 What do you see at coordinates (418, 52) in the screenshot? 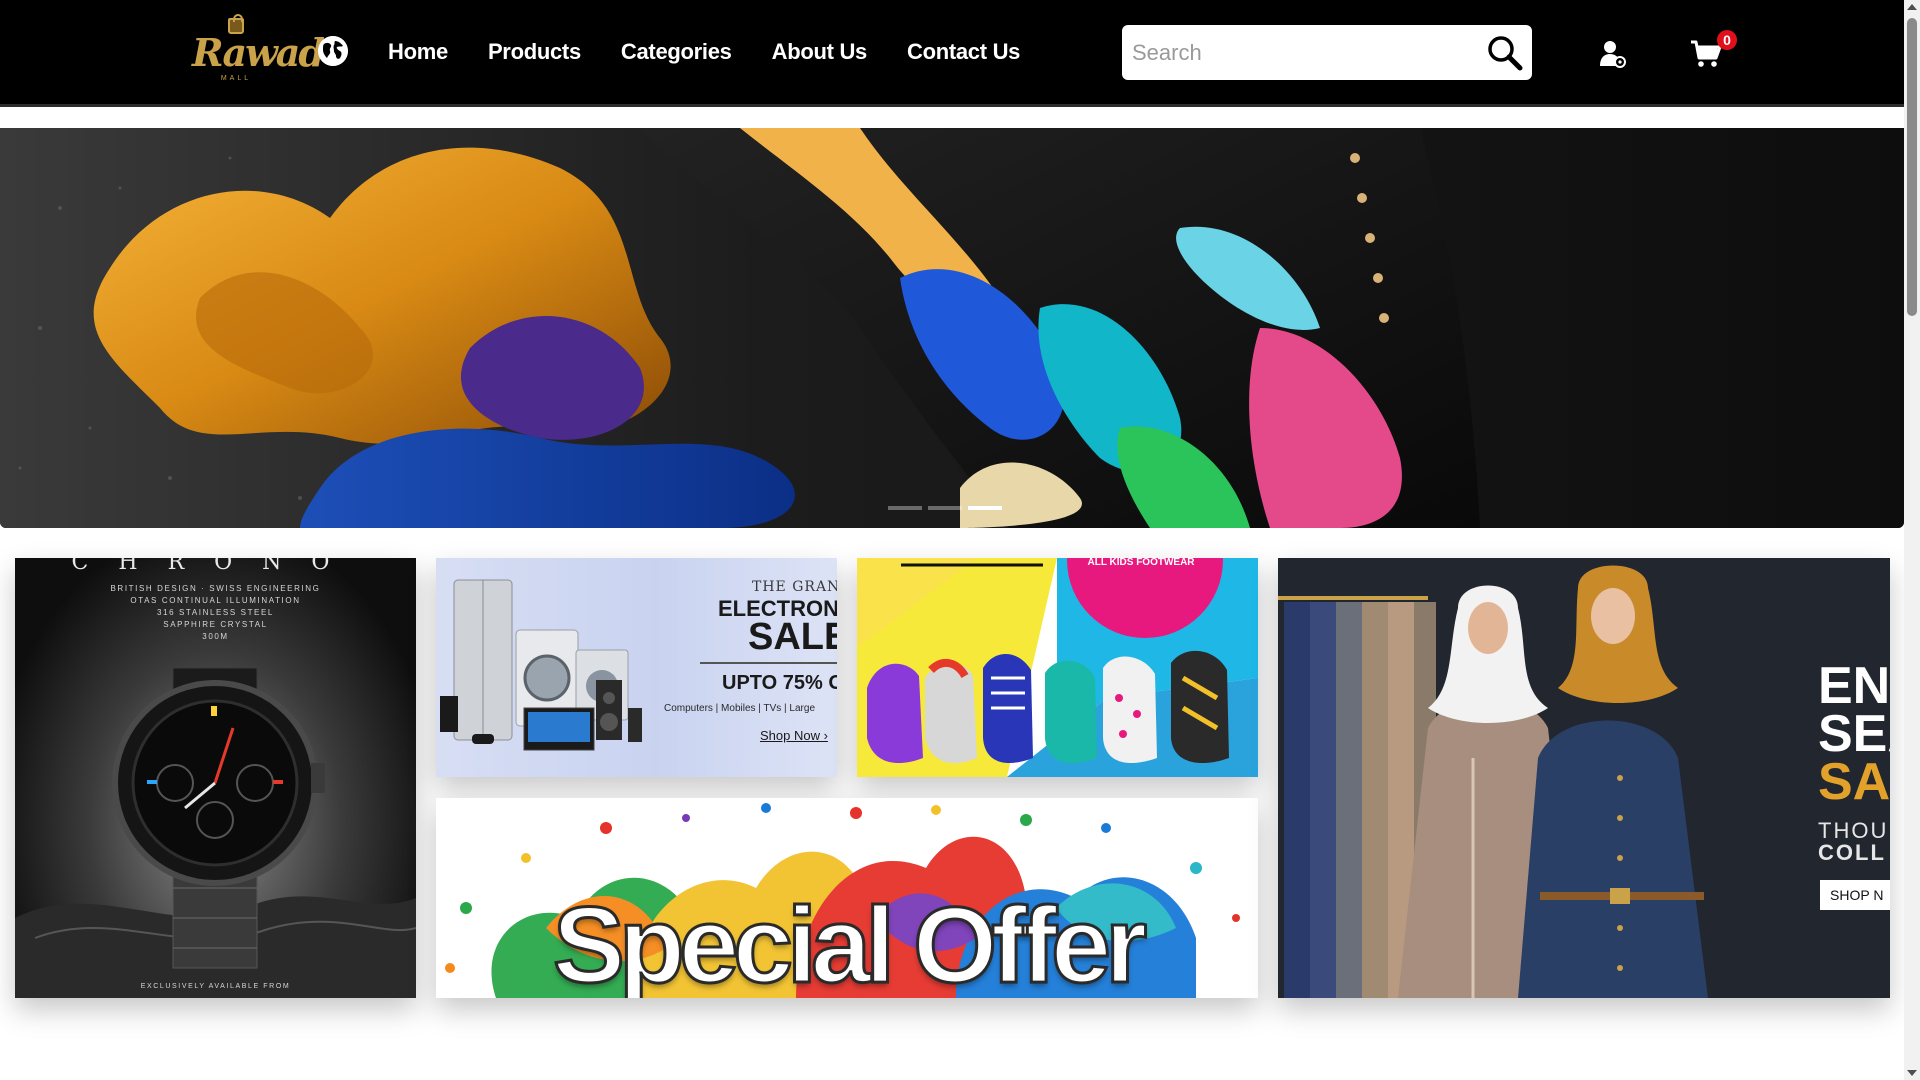
I see `nav-home: Home` at bounding box center [418, 52].